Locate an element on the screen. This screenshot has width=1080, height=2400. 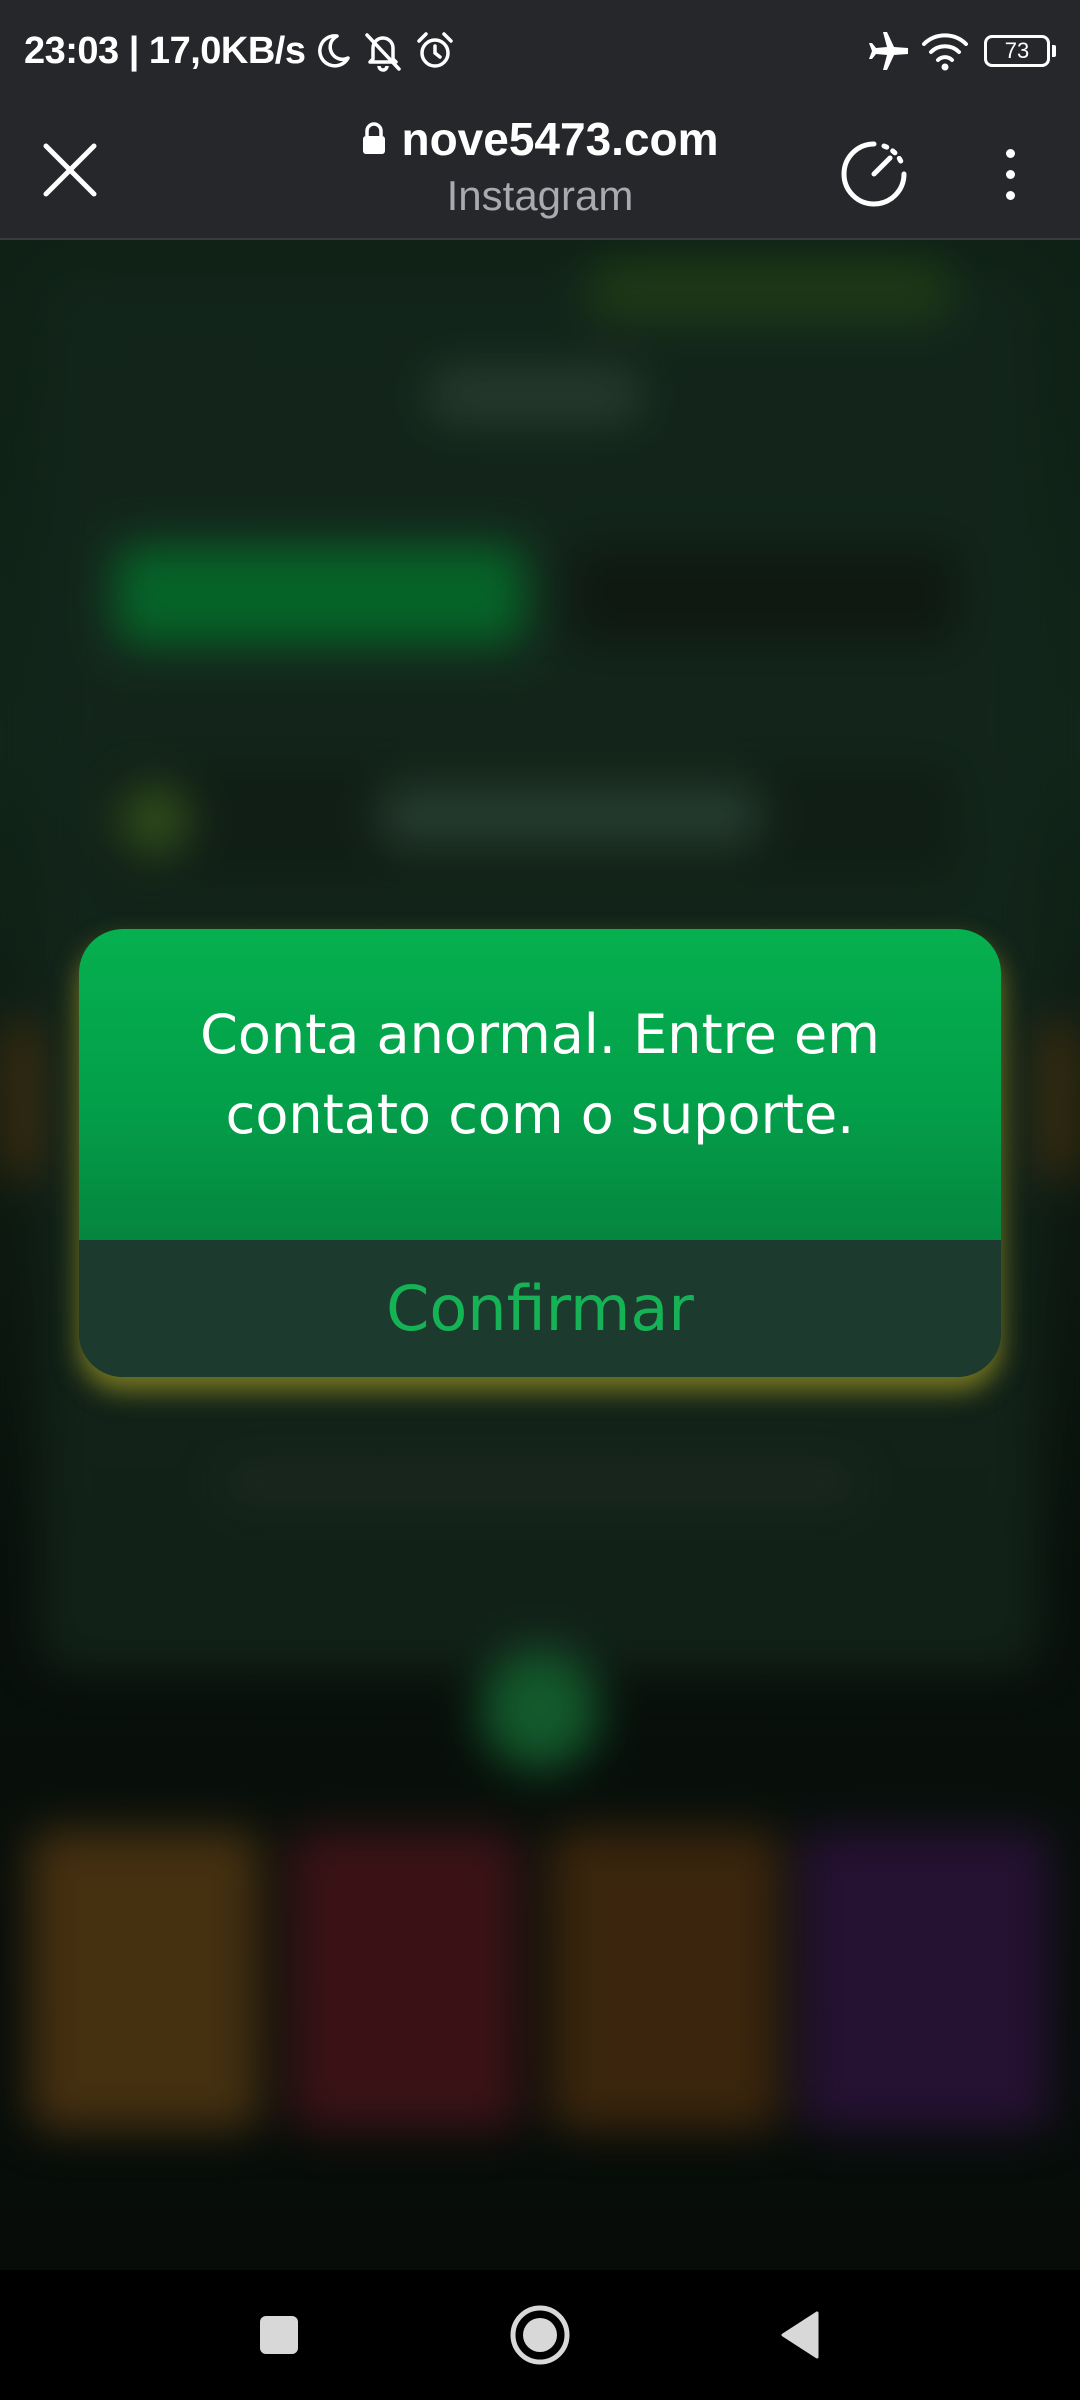
back-button is located at coordinates (801, 2335).